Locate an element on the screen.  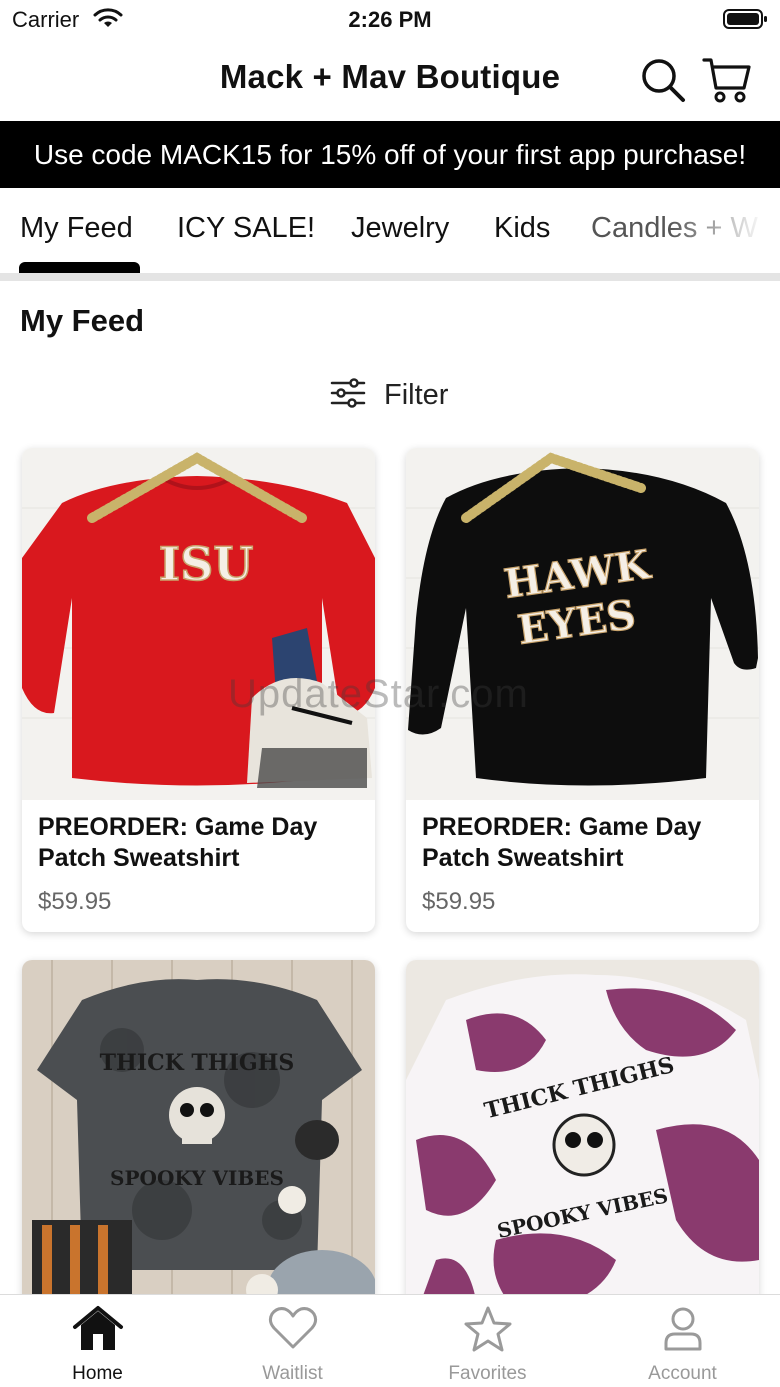
filter-button: Filter is located at coordinates (389, 395).